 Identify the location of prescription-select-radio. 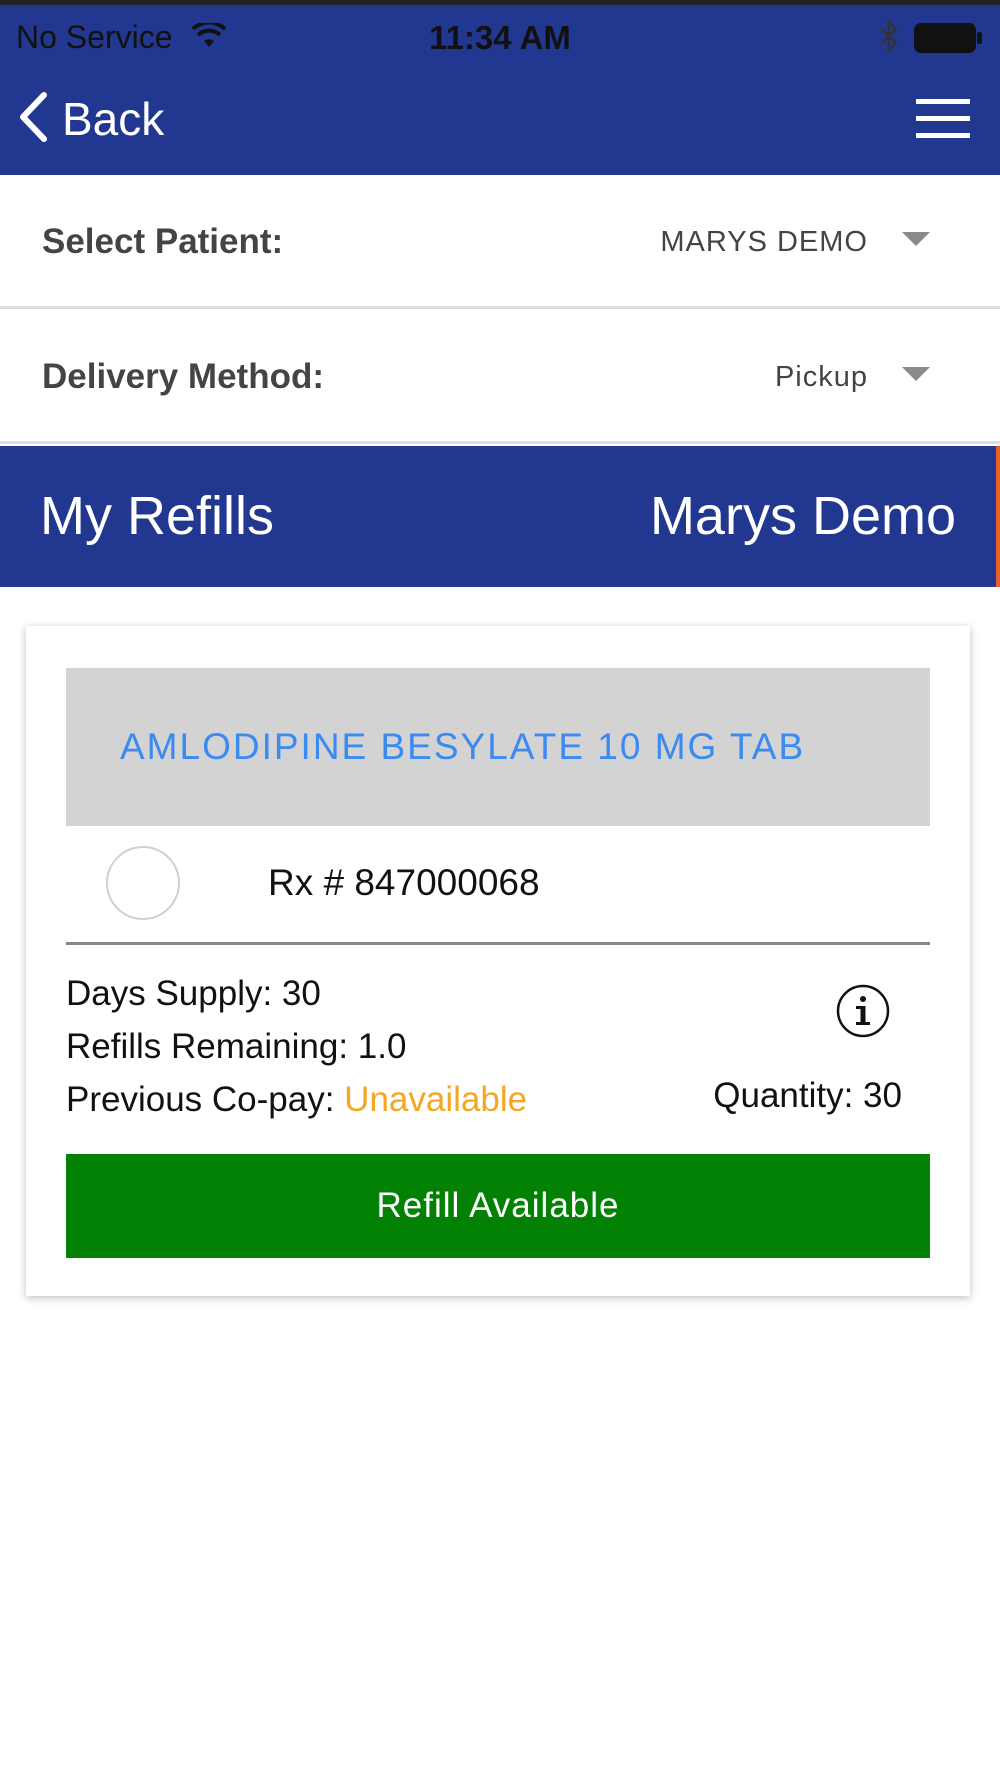
(143, 883).